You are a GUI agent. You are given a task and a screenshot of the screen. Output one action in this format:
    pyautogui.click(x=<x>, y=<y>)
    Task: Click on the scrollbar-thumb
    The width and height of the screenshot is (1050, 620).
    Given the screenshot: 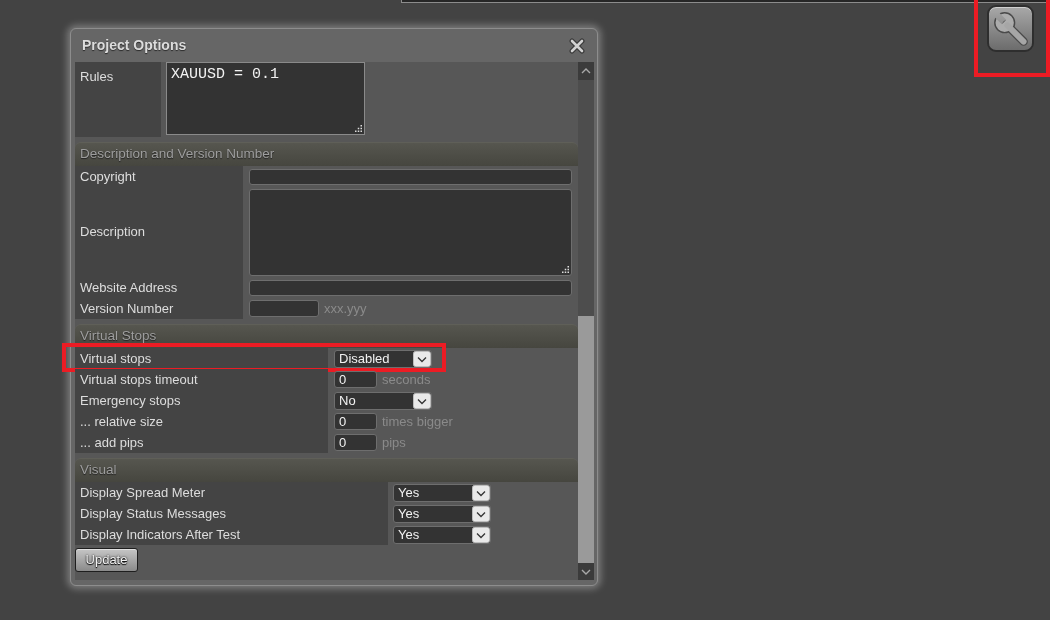 What is the action you would take?
    pyautogui.click(x=586, y=439)
    